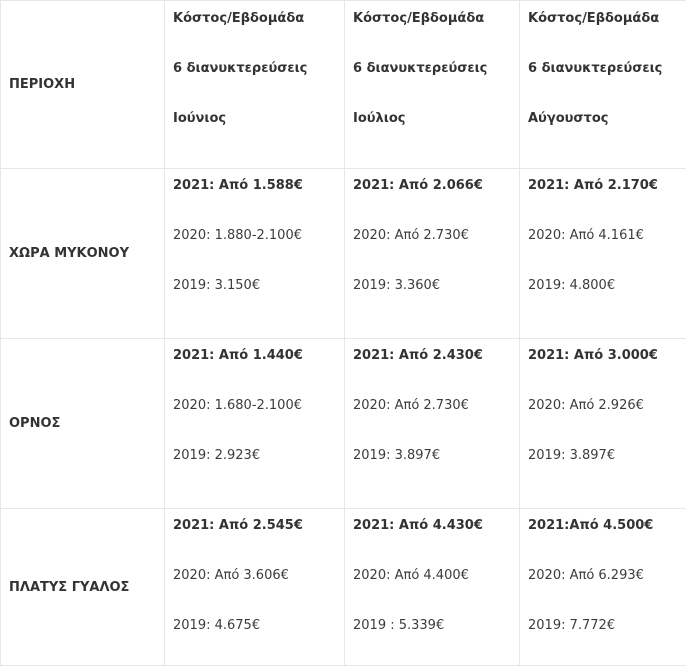 The width and height of the screenshot is (686, 666). I want to click on price-2021: 2021: Από 2.066€, so click(436, 186).